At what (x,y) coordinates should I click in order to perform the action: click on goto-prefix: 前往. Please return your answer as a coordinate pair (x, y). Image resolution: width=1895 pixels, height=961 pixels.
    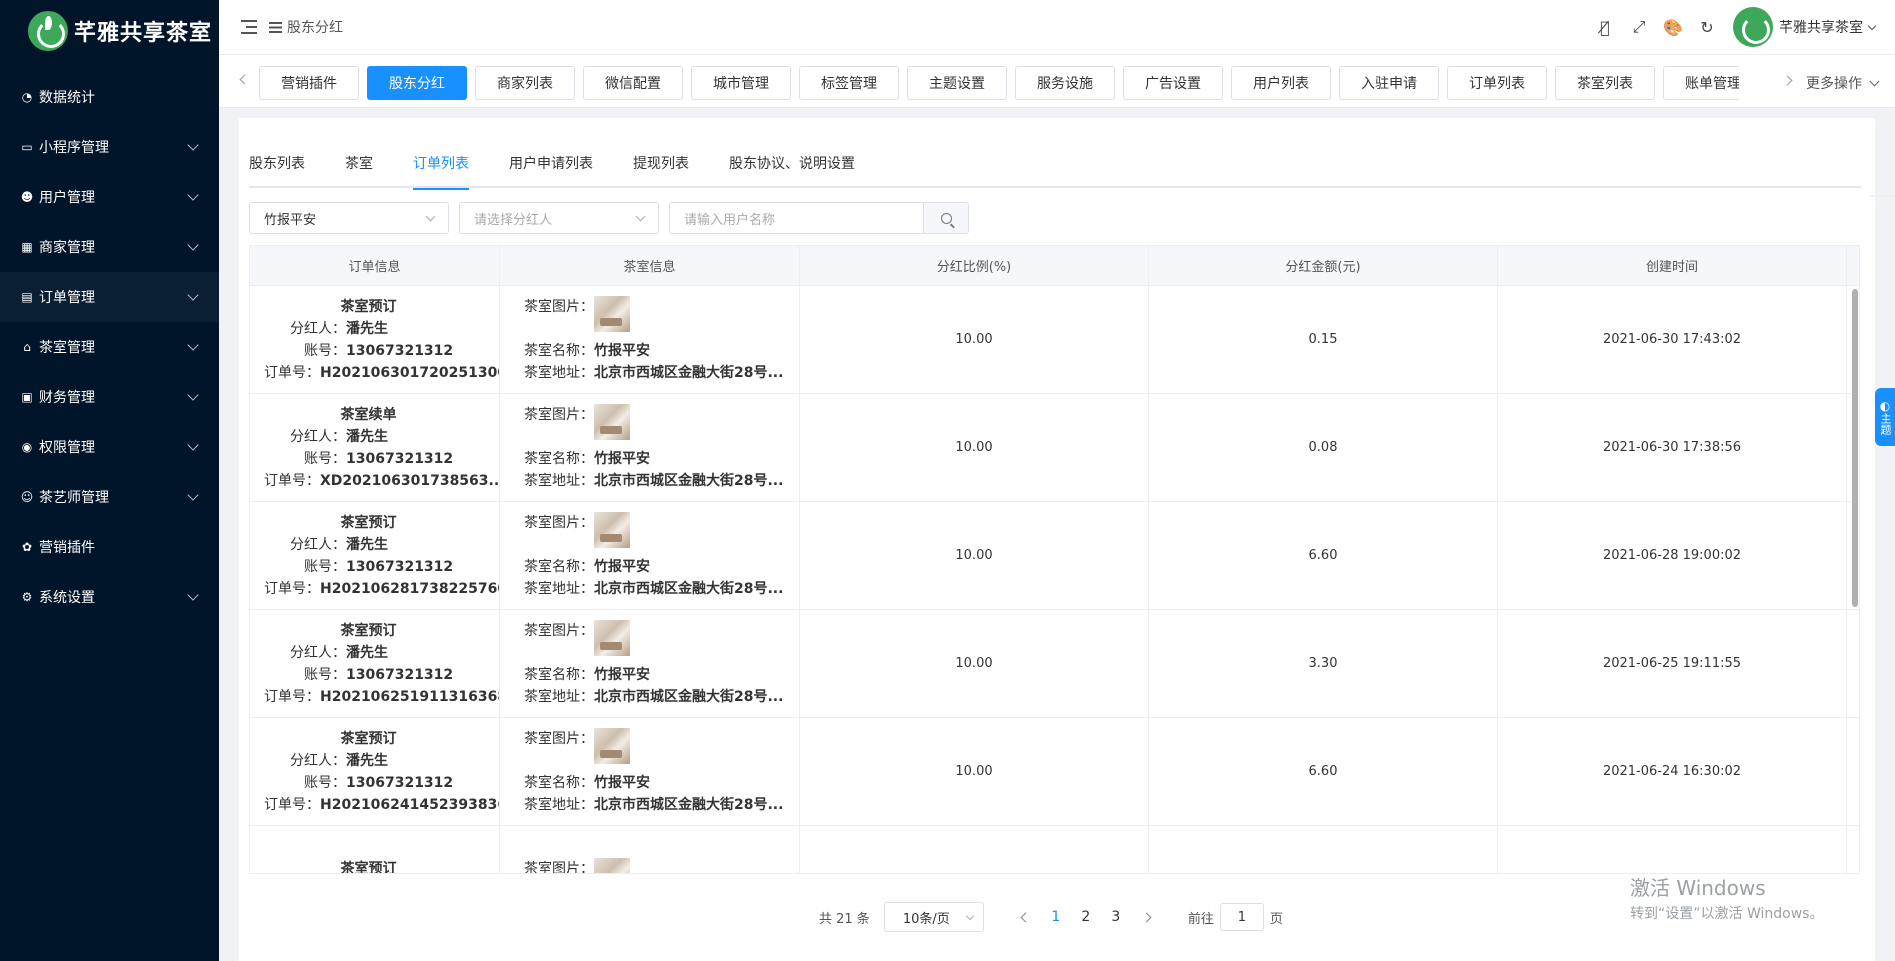
    Looking at the image, I should click on (1200, 919).